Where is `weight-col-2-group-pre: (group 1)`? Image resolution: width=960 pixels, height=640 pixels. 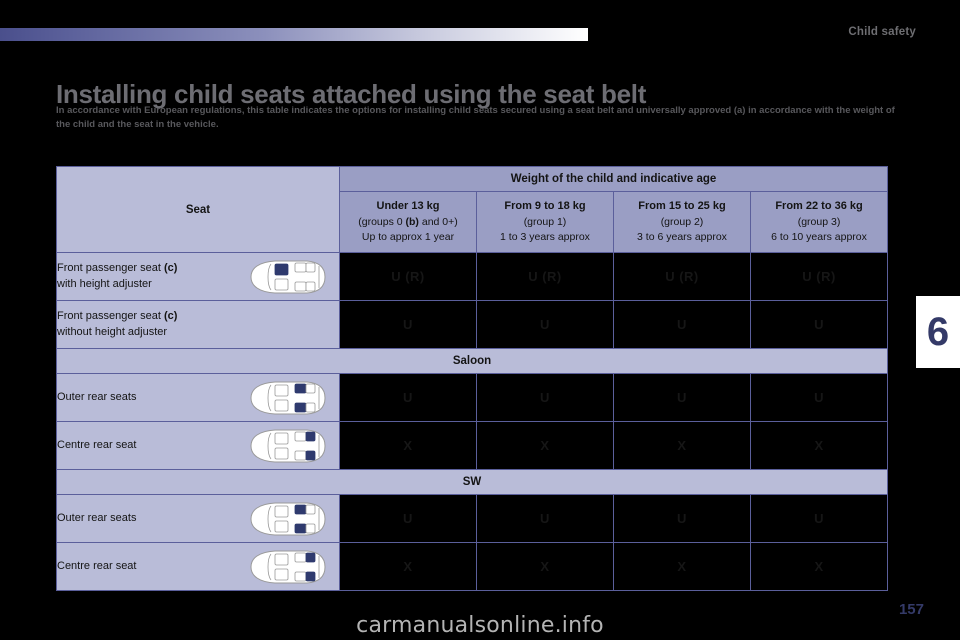 weight-col-2-group-pre: (group 1) is located at coordinates (545, 221).